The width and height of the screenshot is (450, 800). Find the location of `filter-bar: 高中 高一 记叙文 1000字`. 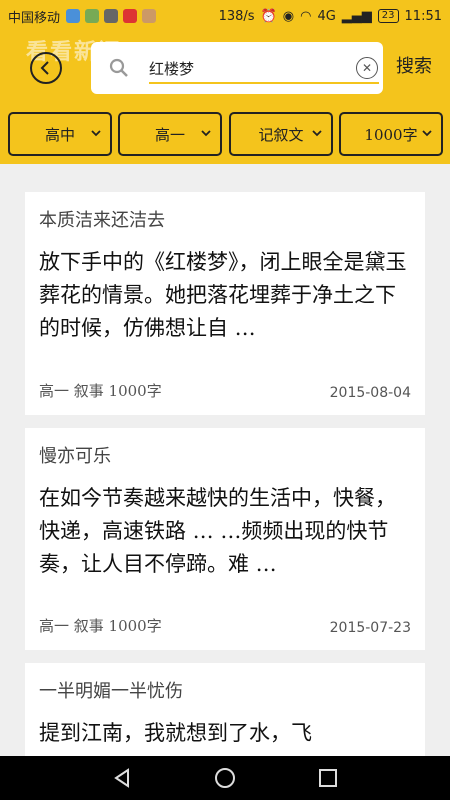

filter-bar: 高中 高一 记叙文 1000字 is located at coordinates (225, 134).